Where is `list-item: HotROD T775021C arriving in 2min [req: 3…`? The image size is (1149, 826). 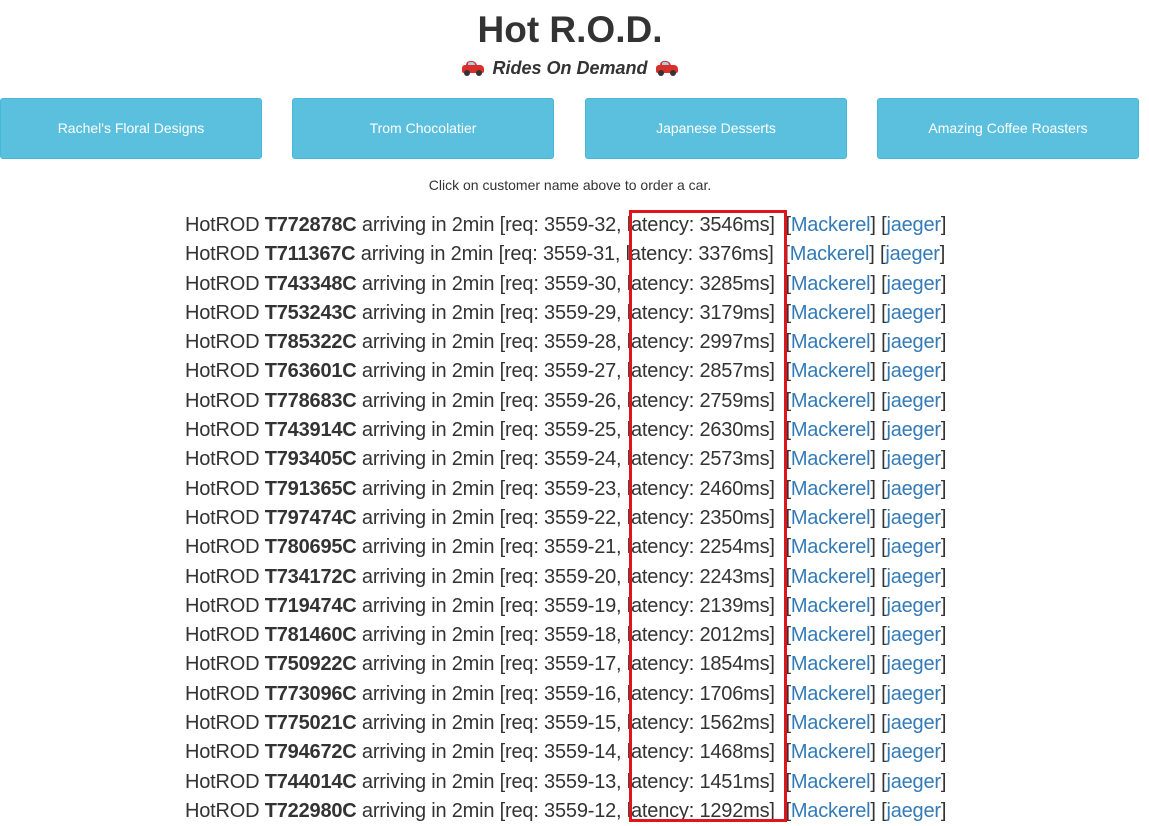
list-item: HotROD T775021C arriving in 2min [req: 3… is located at coordinates (566, 723).